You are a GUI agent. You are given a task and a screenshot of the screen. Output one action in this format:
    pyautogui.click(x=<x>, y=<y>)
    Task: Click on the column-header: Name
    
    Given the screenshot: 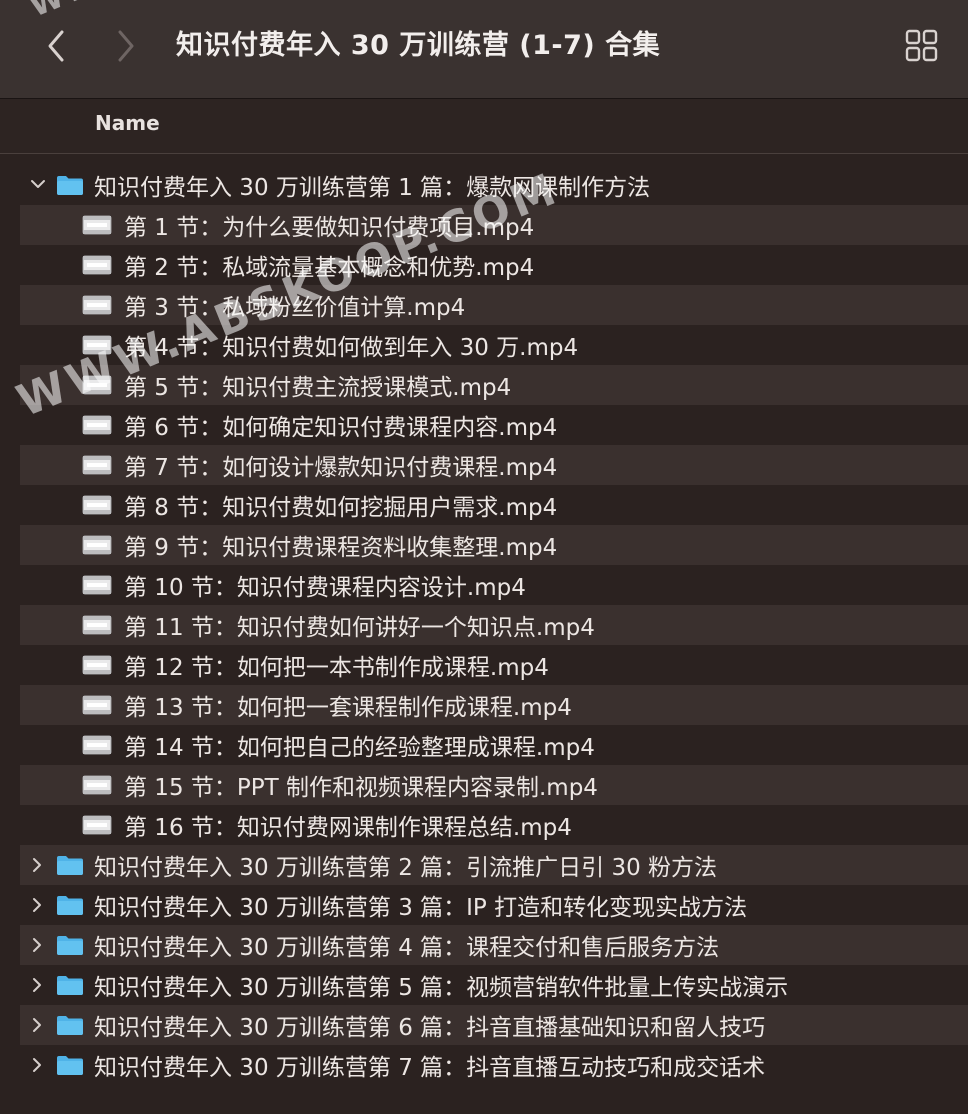 What is the action you would take?
    pyautogui.click(x=484, y=126)
    